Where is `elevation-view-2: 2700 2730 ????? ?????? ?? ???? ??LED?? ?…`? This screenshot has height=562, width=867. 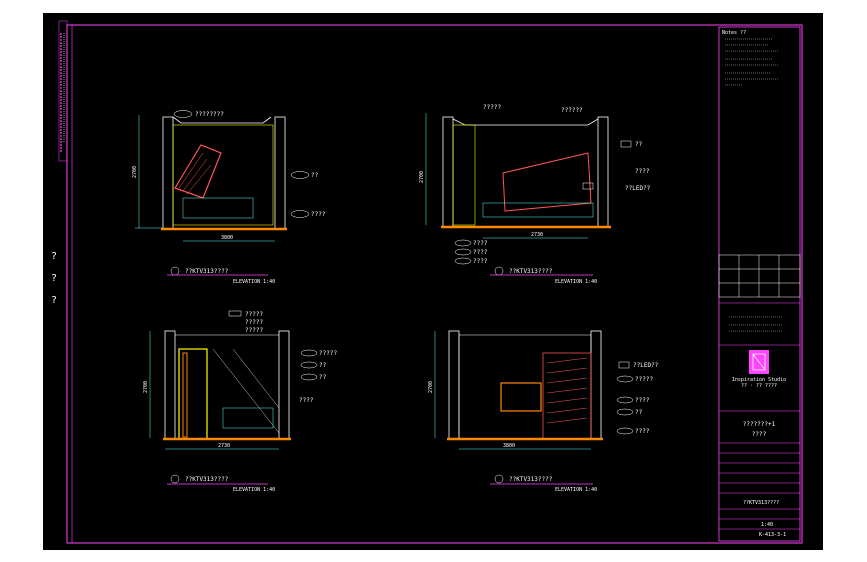 elevation-view-2: 2700 2730 ????? ?????? ?? ???? ??LED?? ?… is located at coordinates (535, 194).